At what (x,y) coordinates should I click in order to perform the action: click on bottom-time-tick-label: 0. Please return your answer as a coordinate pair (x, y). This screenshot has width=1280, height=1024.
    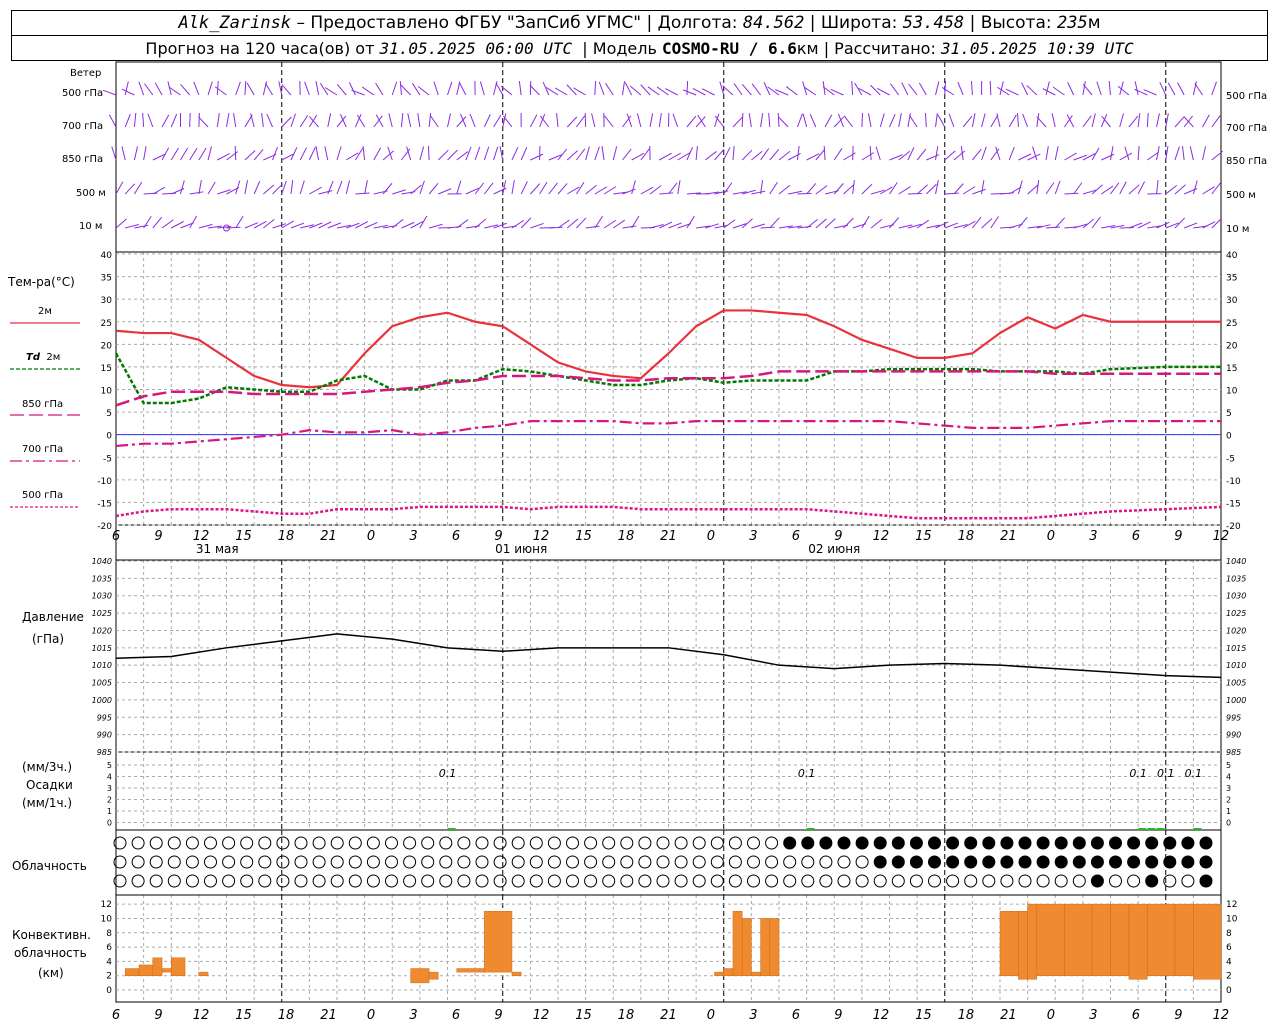
    Looking at the image, I should click on (1051, 1015).